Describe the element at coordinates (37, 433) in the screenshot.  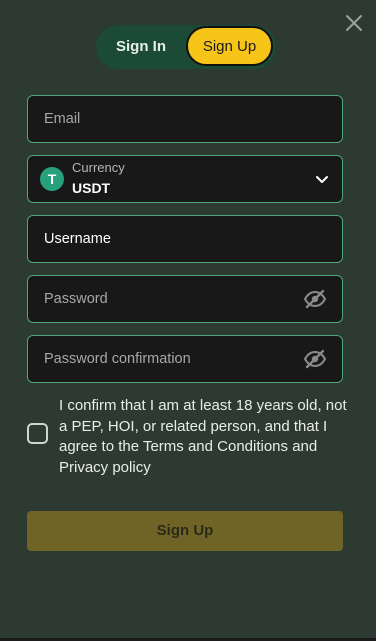
I see `terms-checkbox` at that location.